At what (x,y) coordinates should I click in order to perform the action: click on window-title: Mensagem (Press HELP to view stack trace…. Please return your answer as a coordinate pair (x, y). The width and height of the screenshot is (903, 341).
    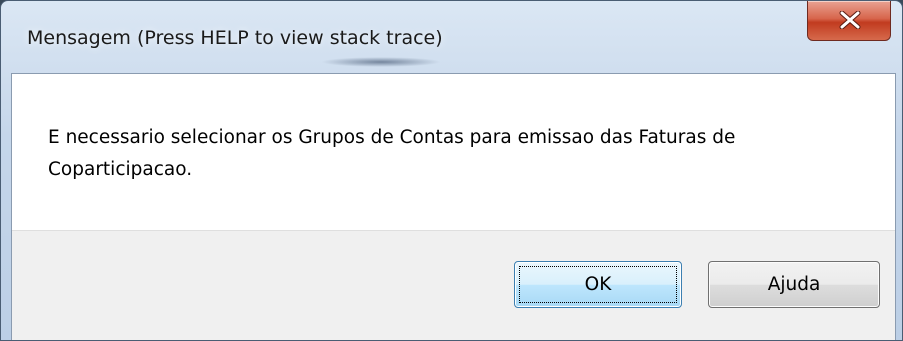
    Looking at the image, I should click on (235, 38).